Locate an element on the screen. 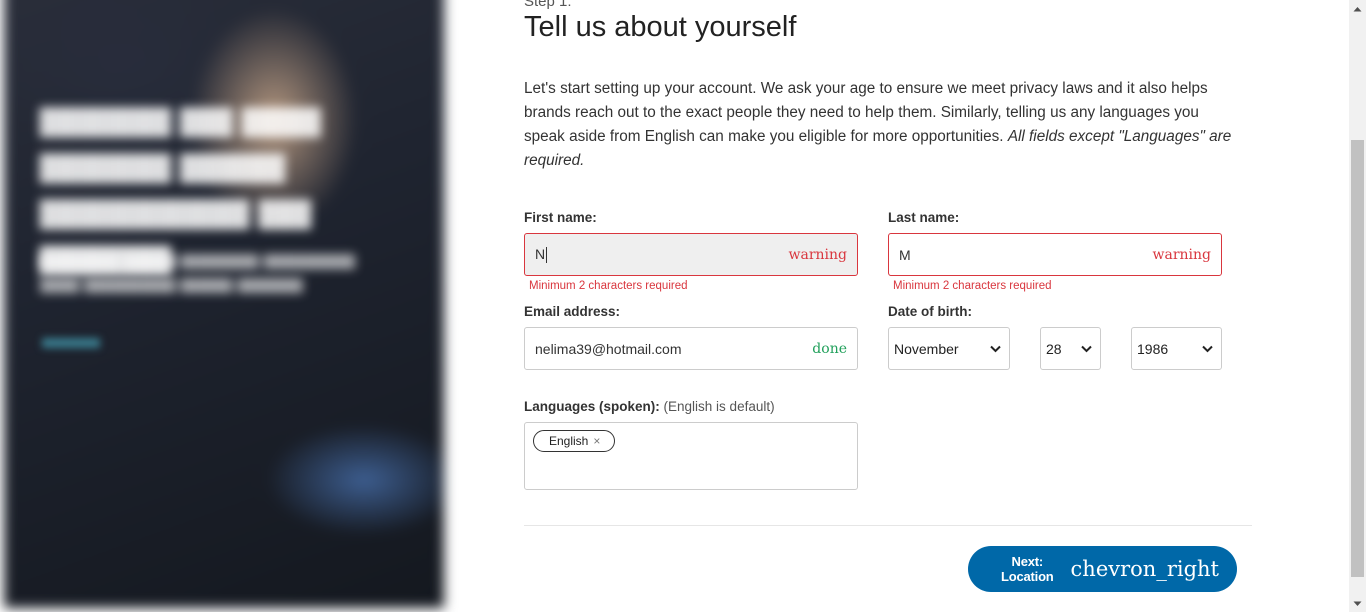  email-label: Email address: is located at coordinates (572, 311).